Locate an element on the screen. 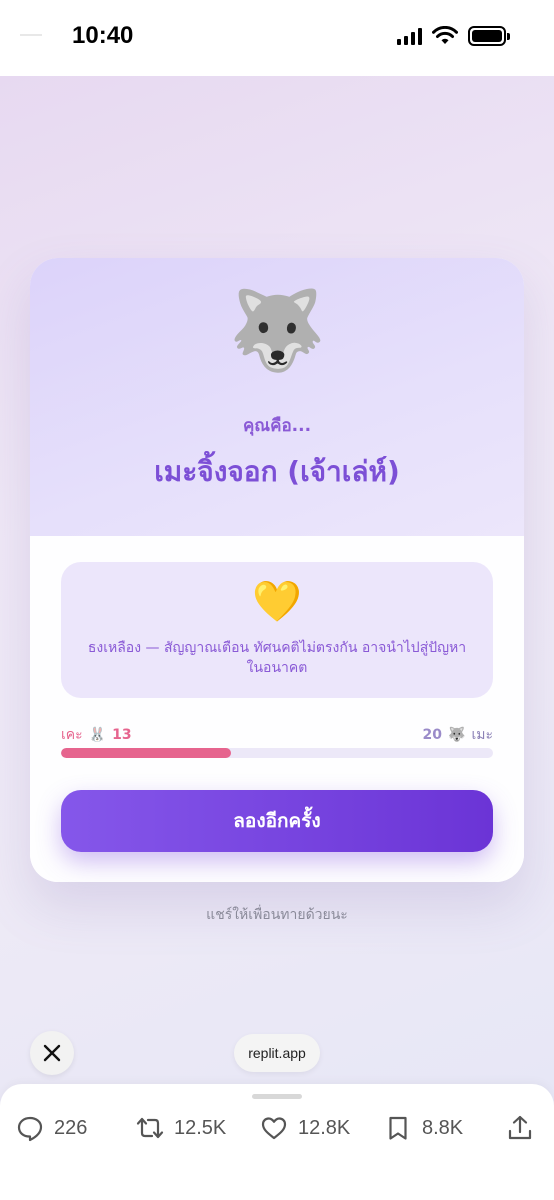 Image resolution: width=554 pixels, height=1200 pixels. heart-icon is located at coordinates (274, 1128).